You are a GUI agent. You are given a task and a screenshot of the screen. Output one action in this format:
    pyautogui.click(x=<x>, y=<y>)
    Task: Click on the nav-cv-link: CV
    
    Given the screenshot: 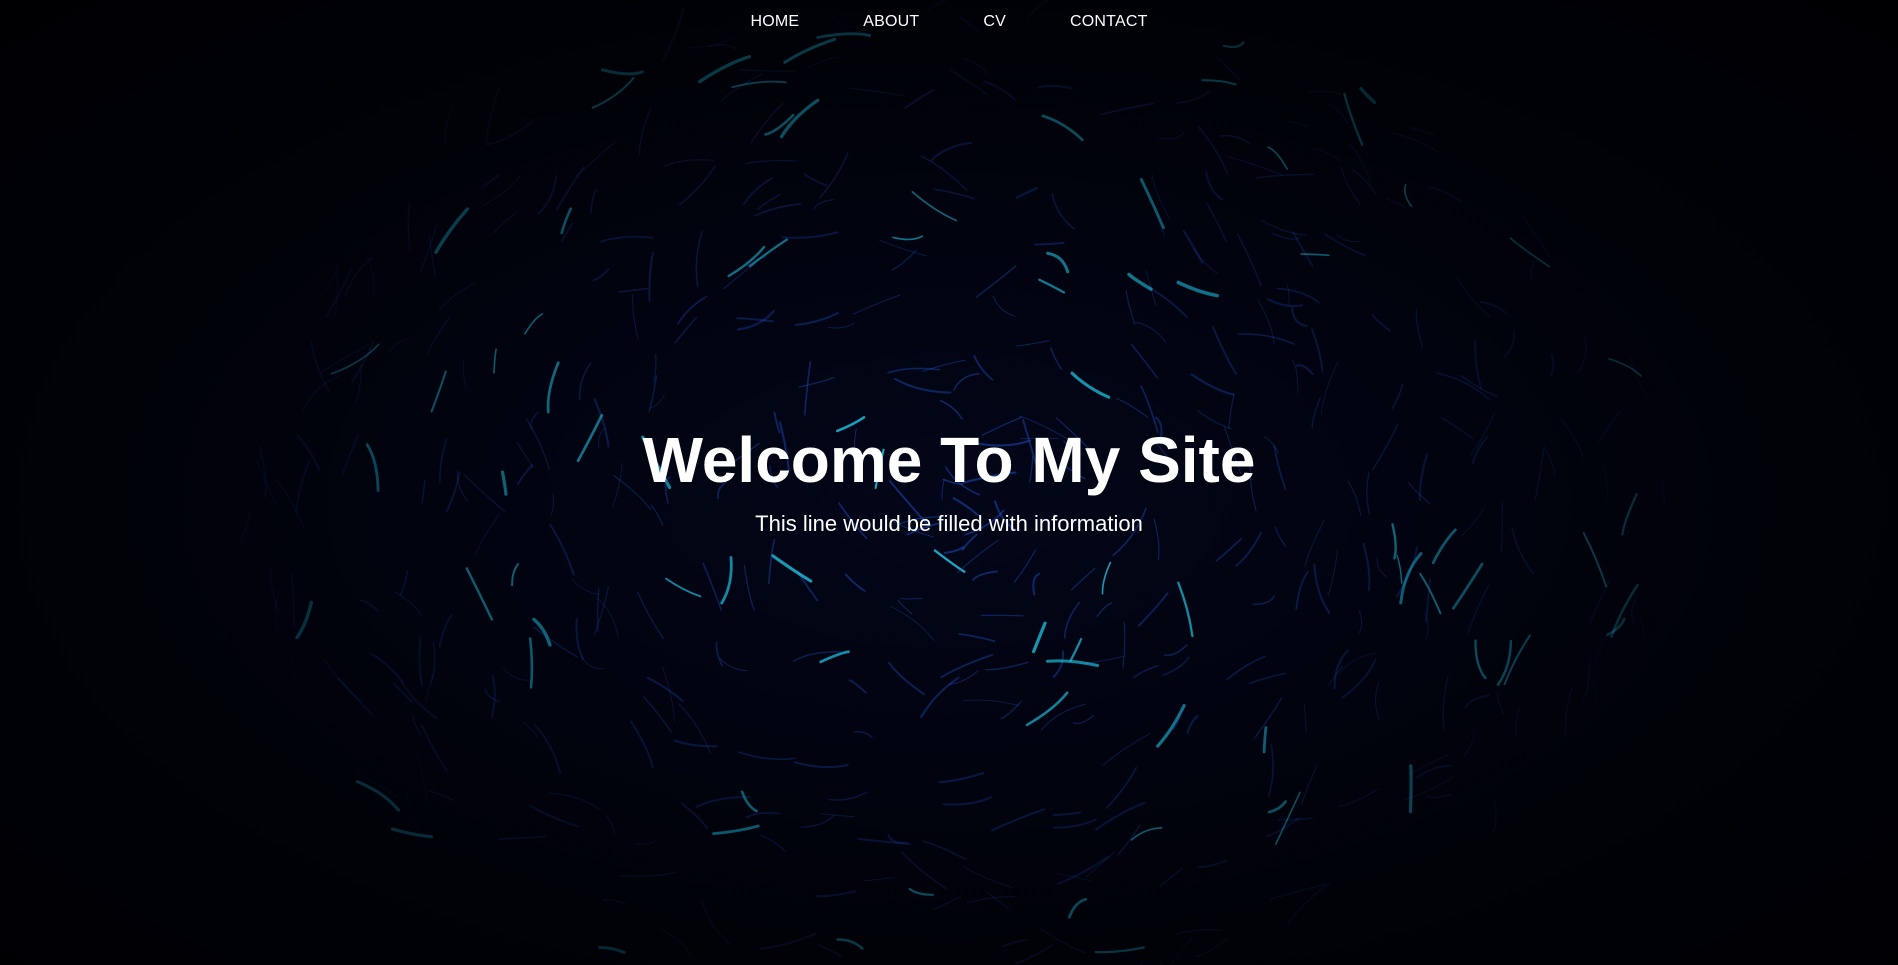 What is the action you would take?
    pyautogui.click(x=994, y=22)
    